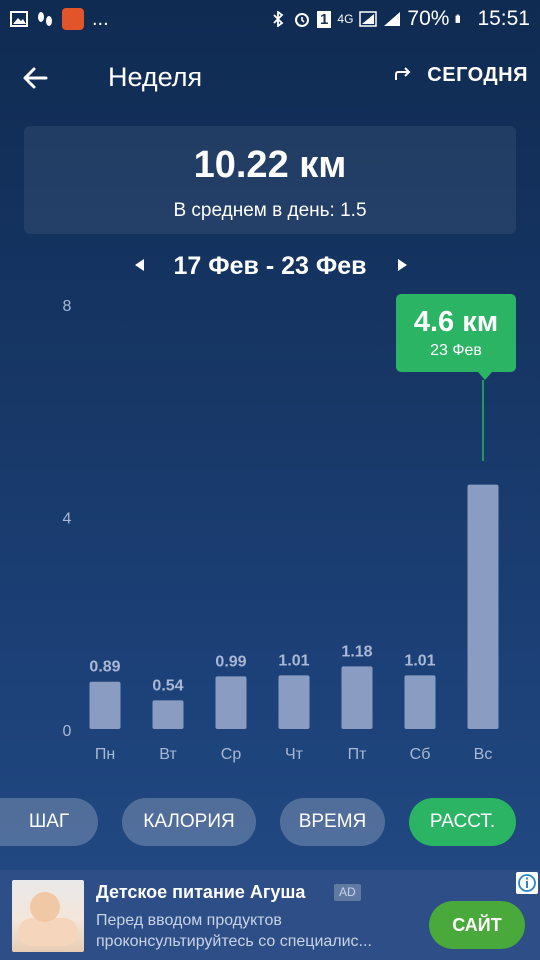  What do you see at coordinates (403, 265) in the screenshot?
I see `next-week-icon` at bounding box center [403, 265].